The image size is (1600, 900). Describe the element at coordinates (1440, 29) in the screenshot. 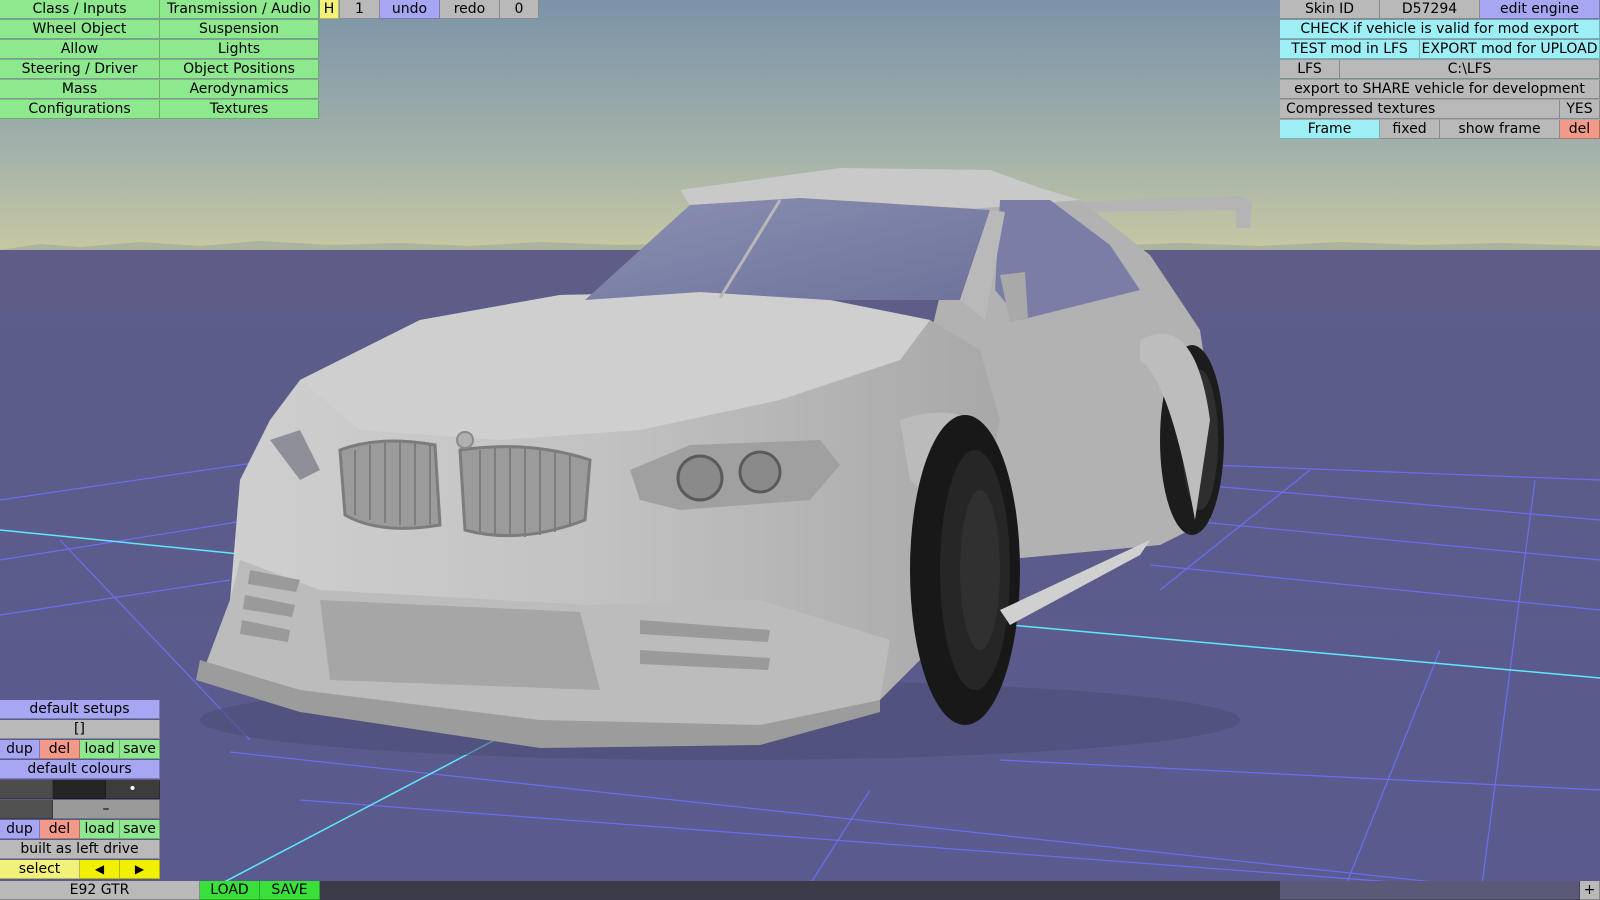

I see `check-valid-button: CHECK if vehicle is valid for mod export` at that location.